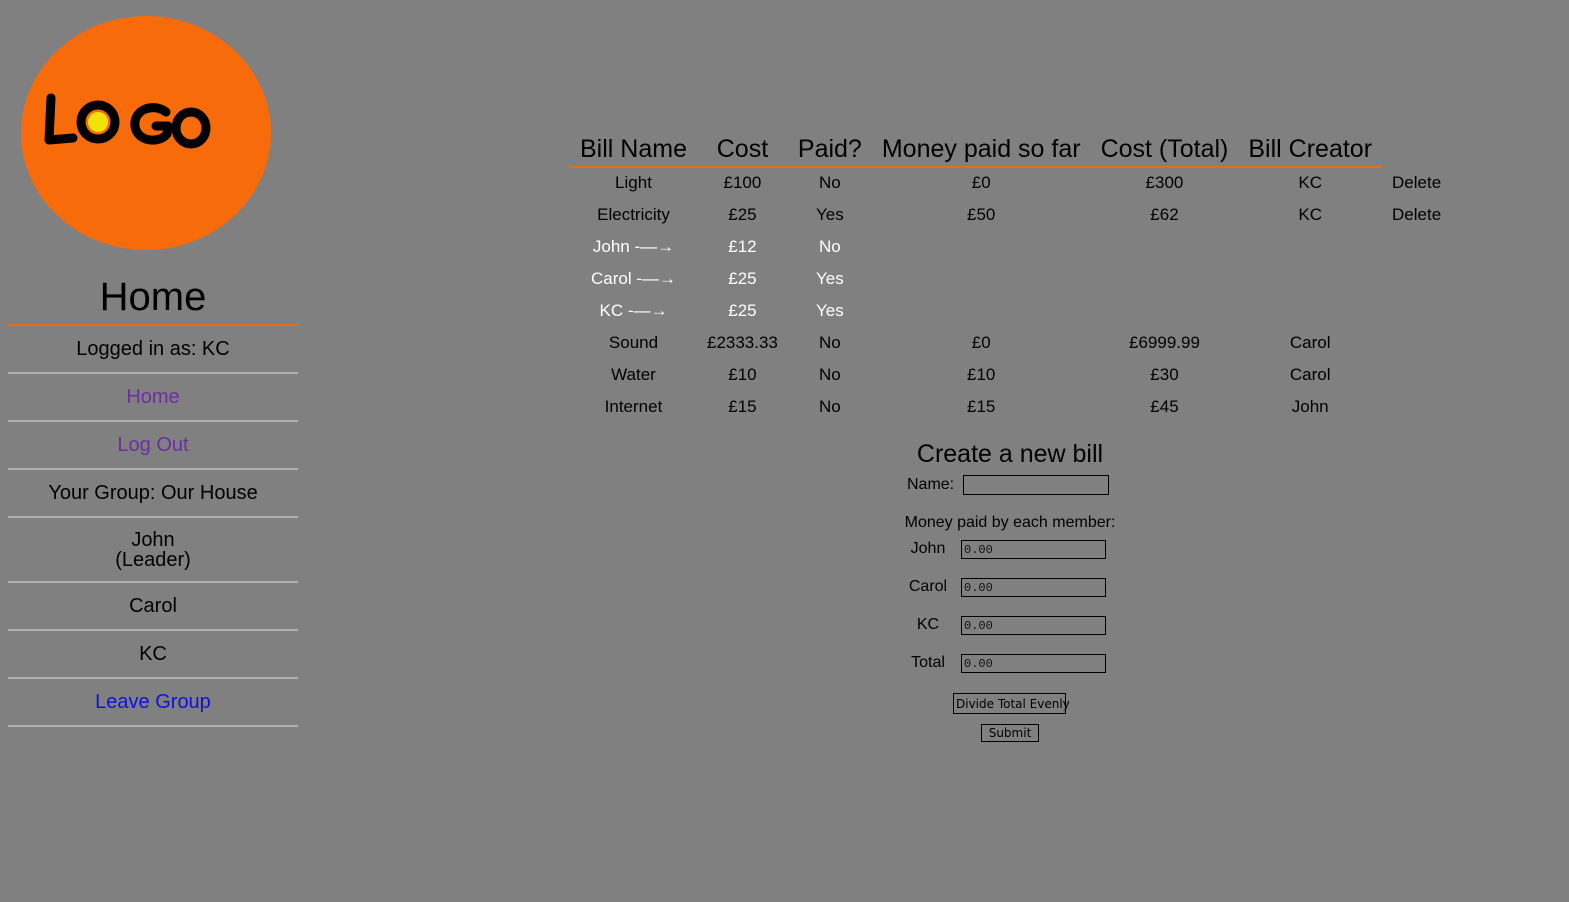 The height and width of the screenshot is (902, 1569). I want to click on column-header: Bill Name, so click(633, 149).